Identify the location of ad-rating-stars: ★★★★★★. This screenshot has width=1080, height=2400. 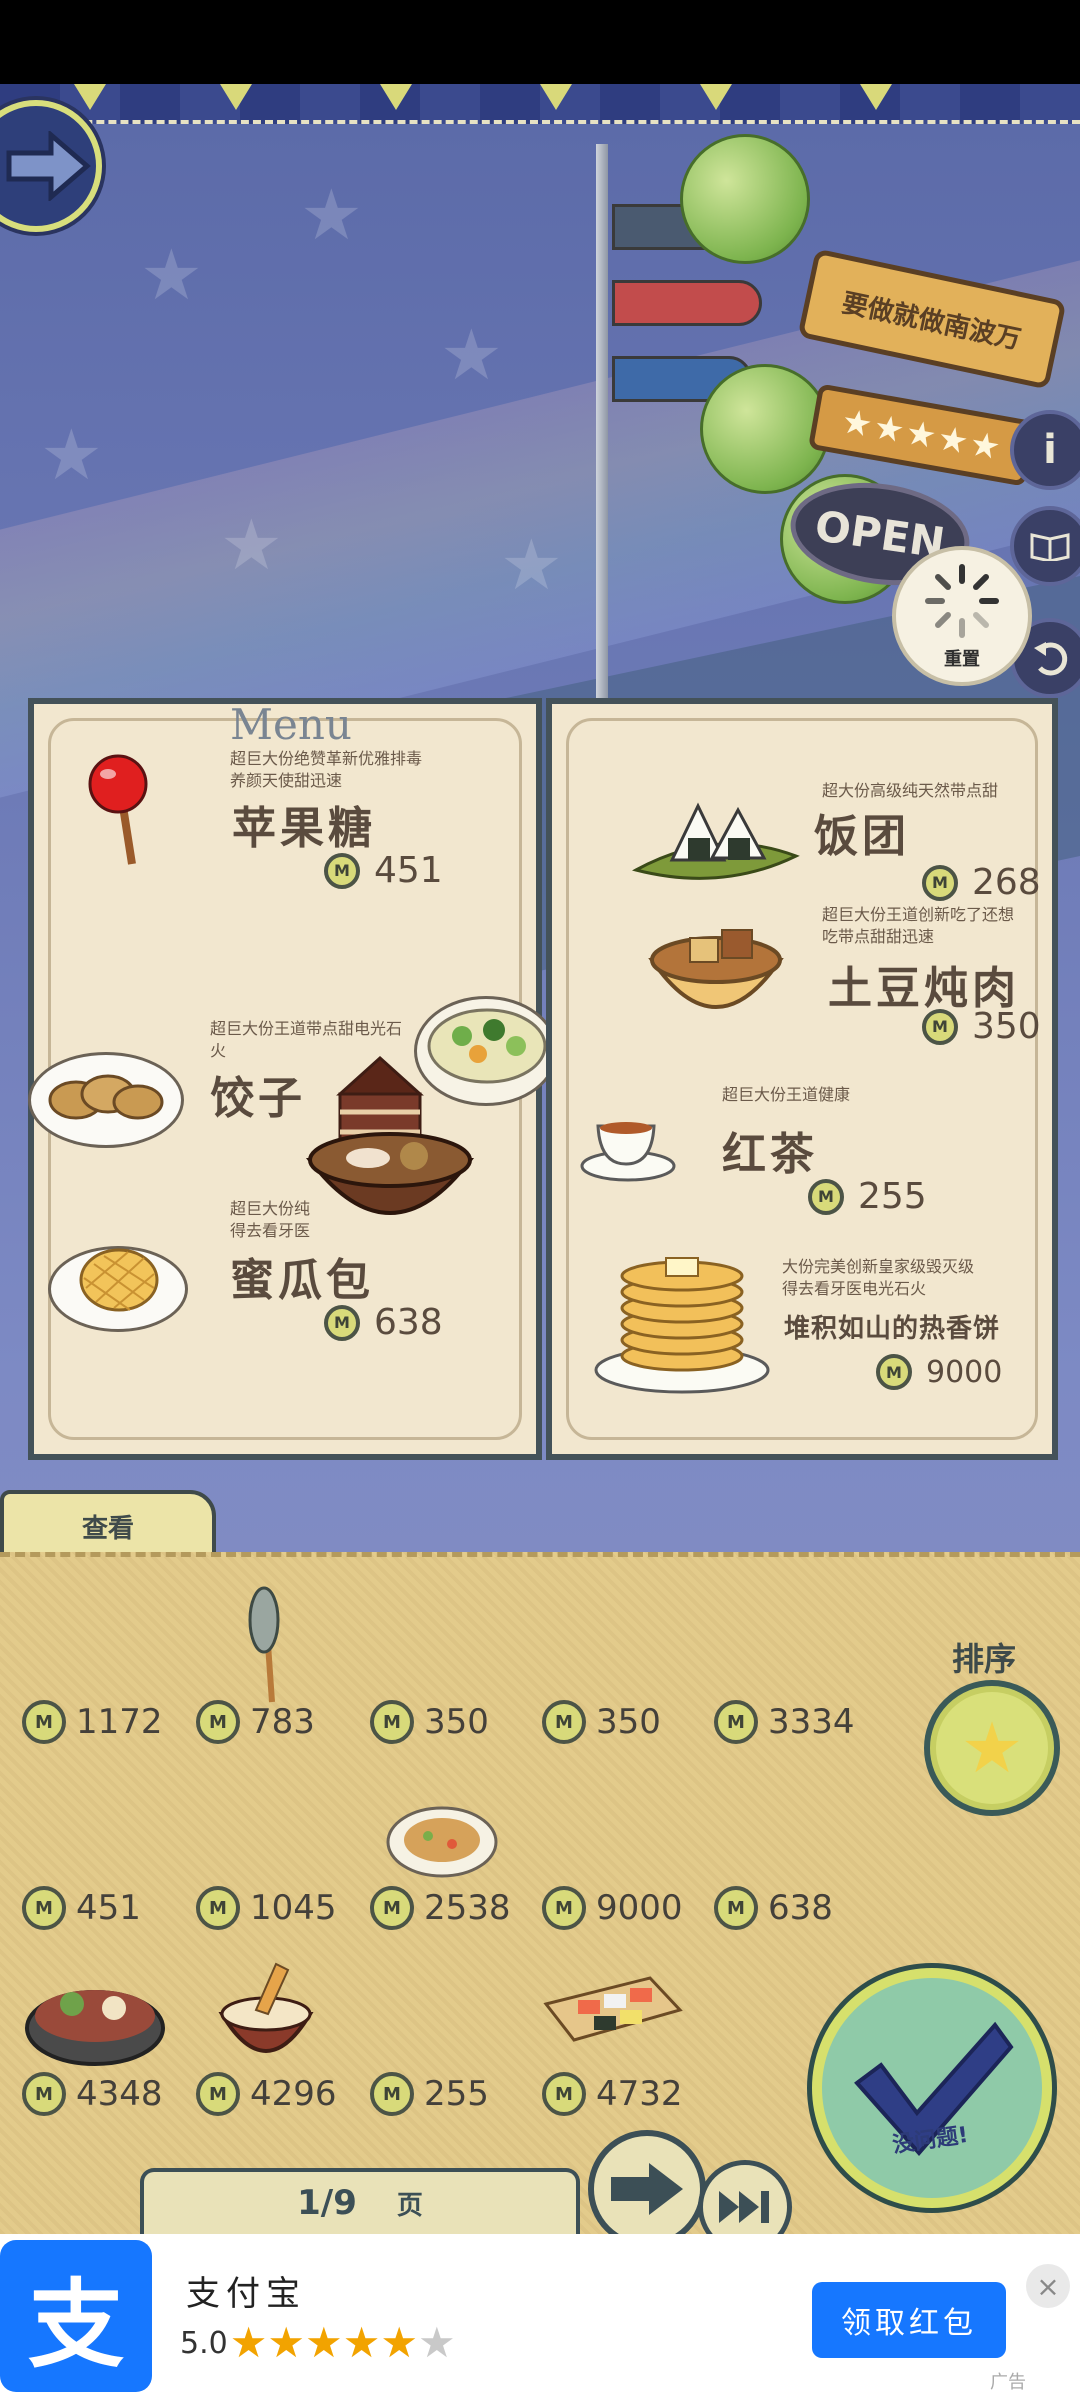
(343, 2343).